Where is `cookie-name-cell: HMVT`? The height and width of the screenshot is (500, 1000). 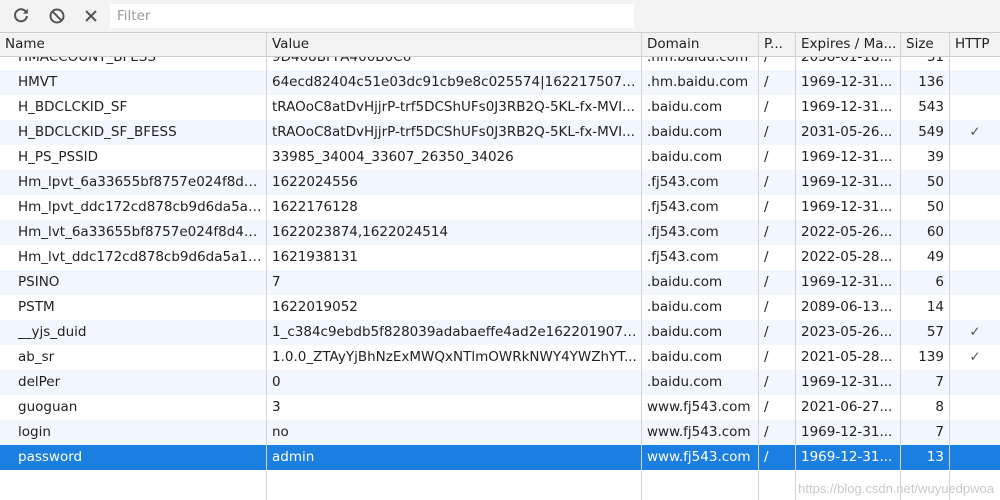
cookie-name-cell: HMVT is located at coordinates (38, 82).